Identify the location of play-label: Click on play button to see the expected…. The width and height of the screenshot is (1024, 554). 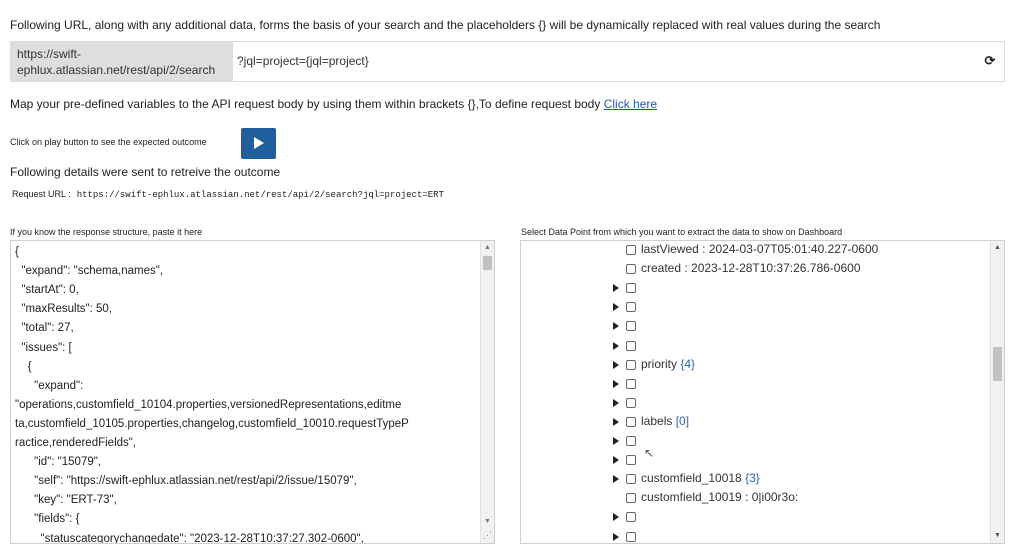
(108, 142).